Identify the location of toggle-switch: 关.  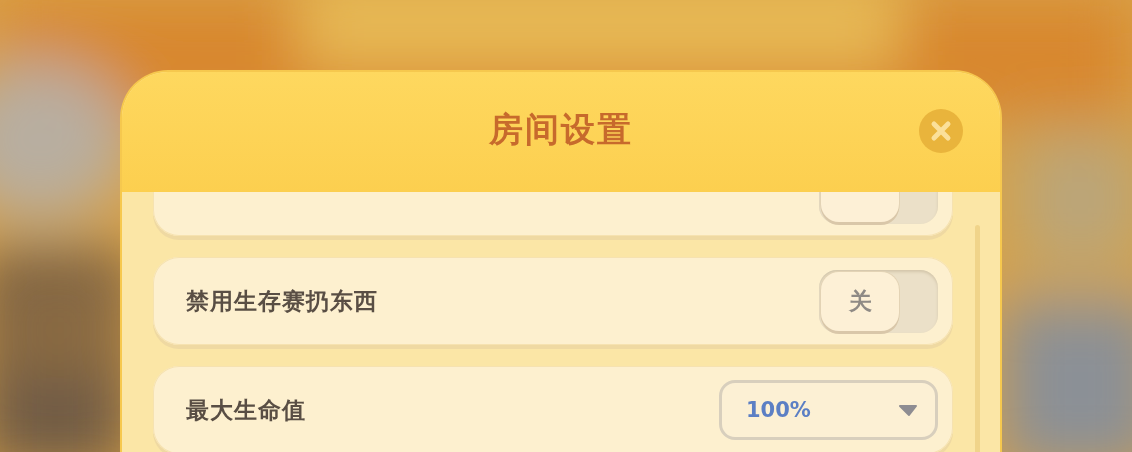
(878, 301).